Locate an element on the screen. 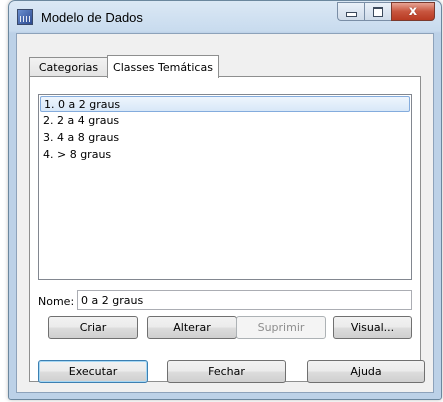 The height and width of the screenshot is (402, 443). minimize-button is located at coordinates (350, 11).